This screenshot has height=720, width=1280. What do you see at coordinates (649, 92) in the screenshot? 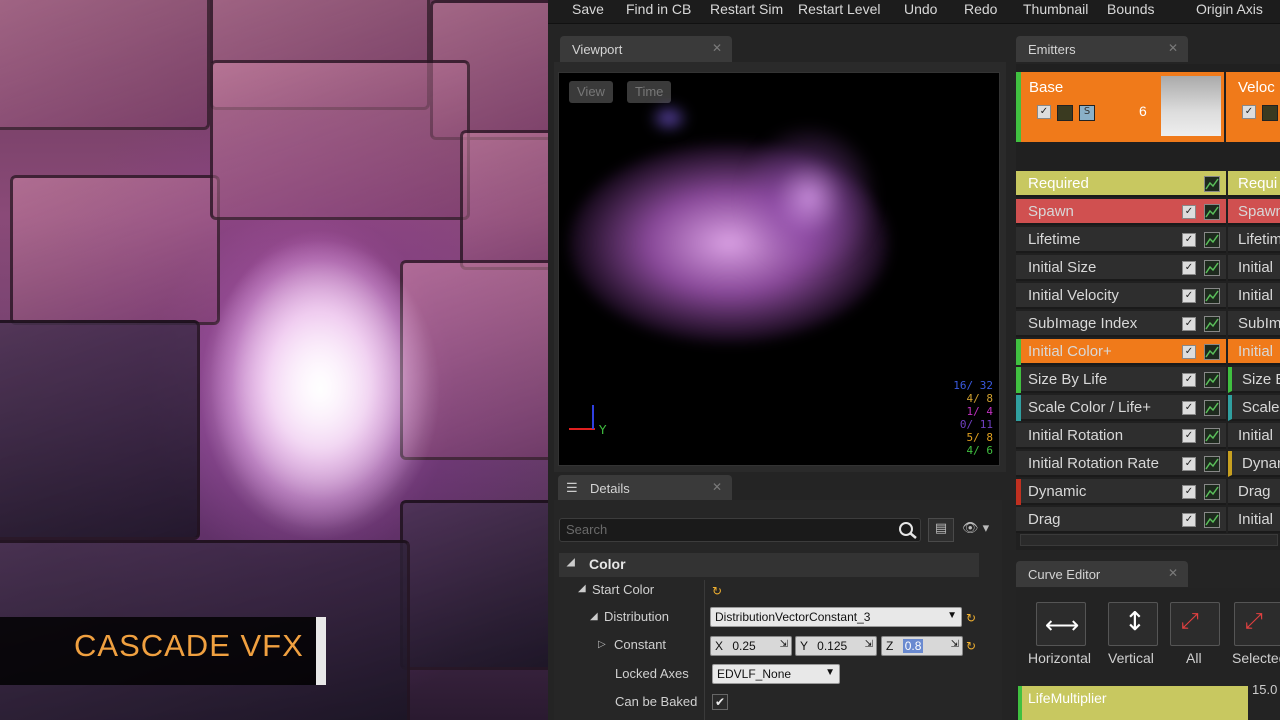
I see `time-button: Time` at bounding box center [649, 92].